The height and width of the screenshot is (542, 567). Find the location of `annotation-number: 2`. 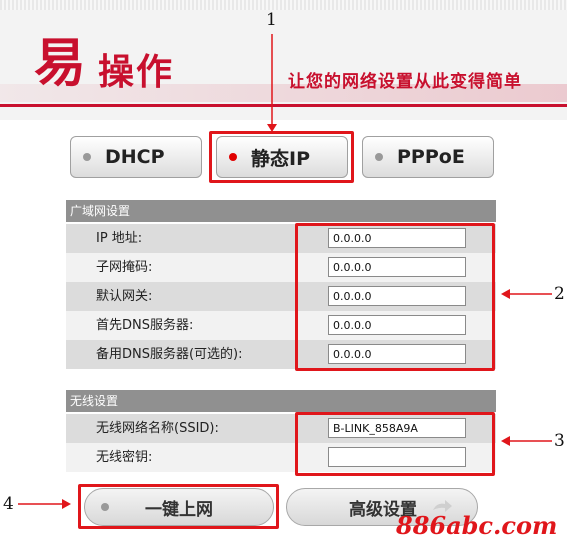

annotation-number: 2 is located at coordinates (559, 294).